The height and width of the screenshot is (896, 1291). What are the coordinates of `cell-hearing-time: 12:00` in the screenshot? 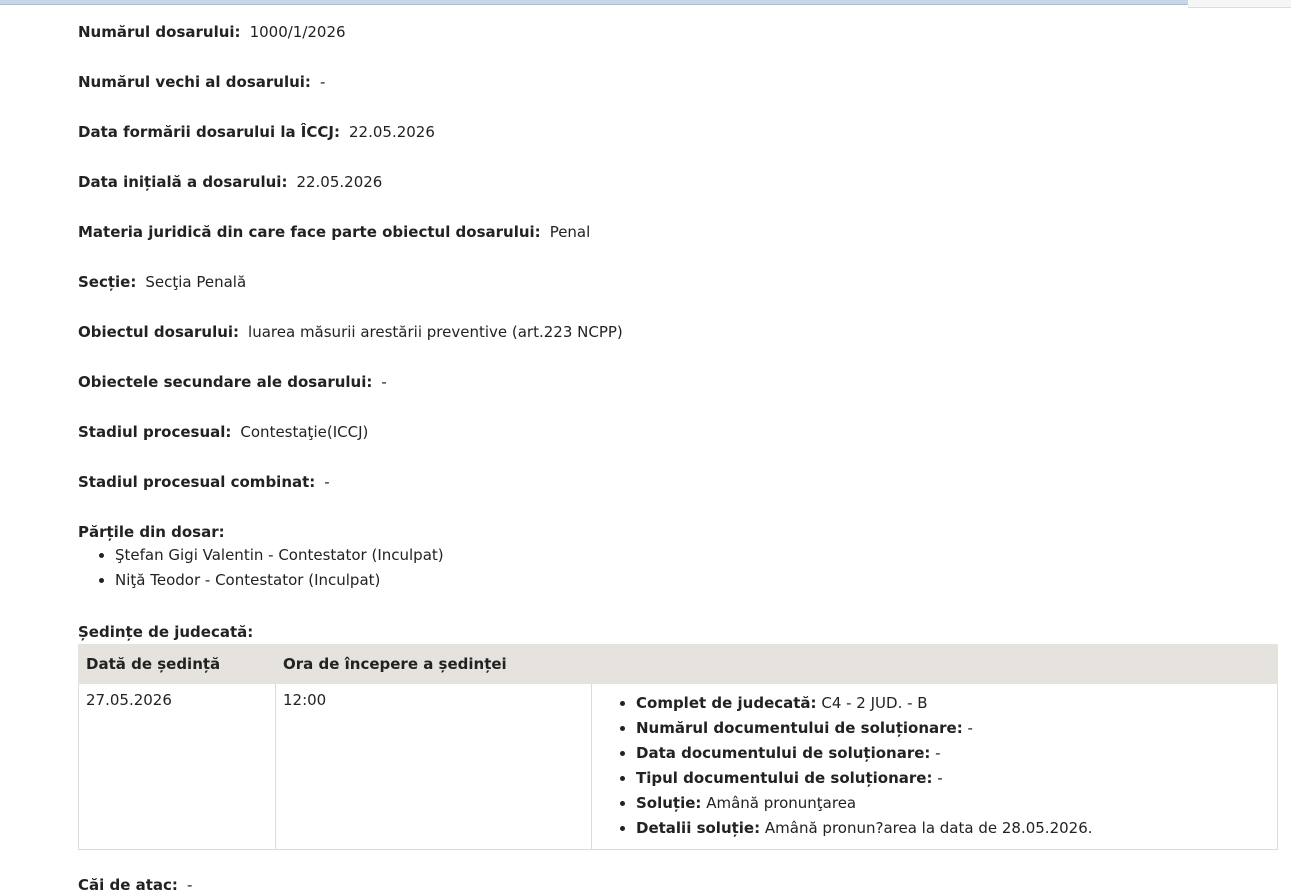 It's located at (433, 766).